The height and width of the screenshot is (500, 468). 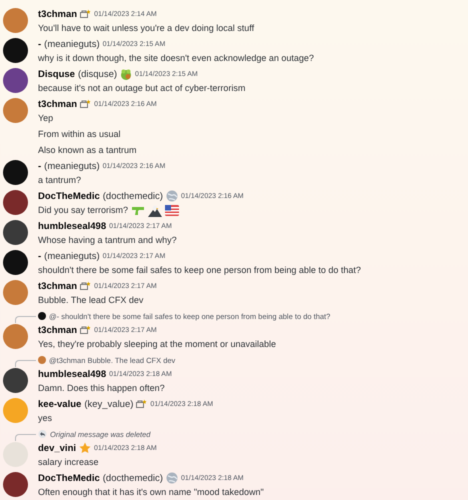 I want to click on message-text: a tantrum?, so click(x=60, y=180).